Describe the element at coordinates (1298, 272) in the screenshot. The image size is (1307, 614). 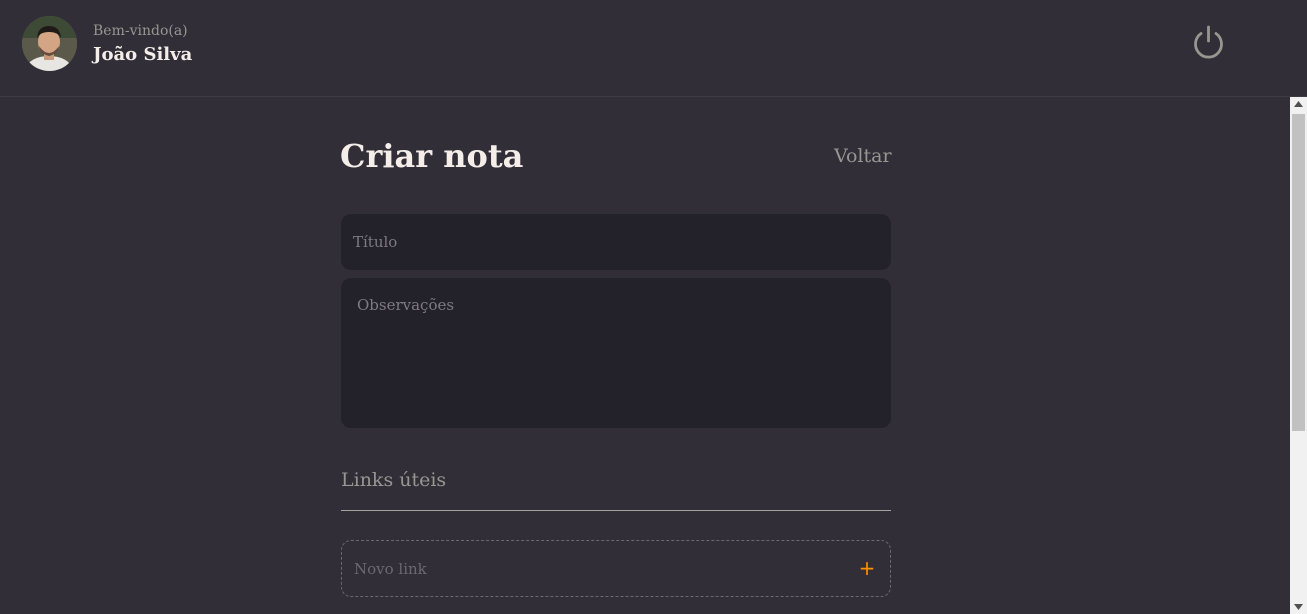
I see `scrollbar-thumb` at that location.